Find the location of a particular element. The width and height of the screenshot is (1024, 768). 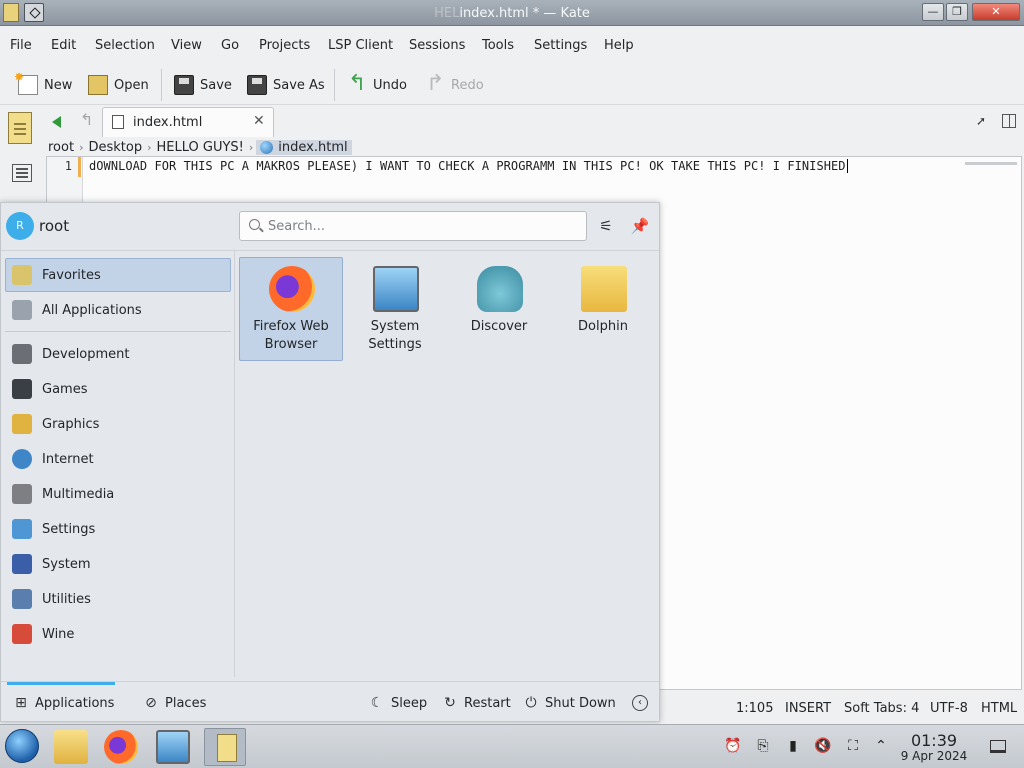

games-icon is located at coordinates (22, 389).